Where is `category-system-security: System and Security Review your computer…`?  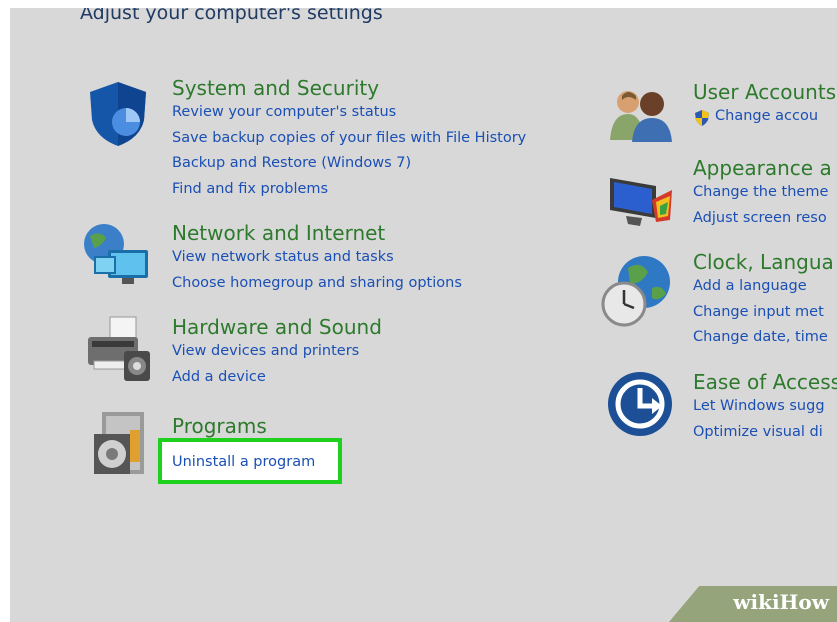
category-system-security: System and Security Review your computer… is located at coordinates (349, 139).